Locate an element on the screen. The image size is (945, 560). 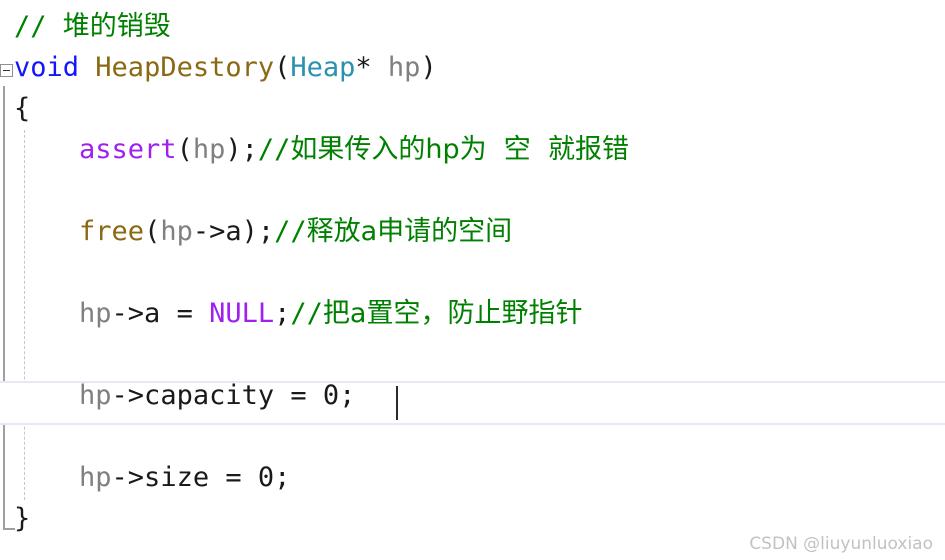
code-token-type: Heap is located at coordinates (323, 67).